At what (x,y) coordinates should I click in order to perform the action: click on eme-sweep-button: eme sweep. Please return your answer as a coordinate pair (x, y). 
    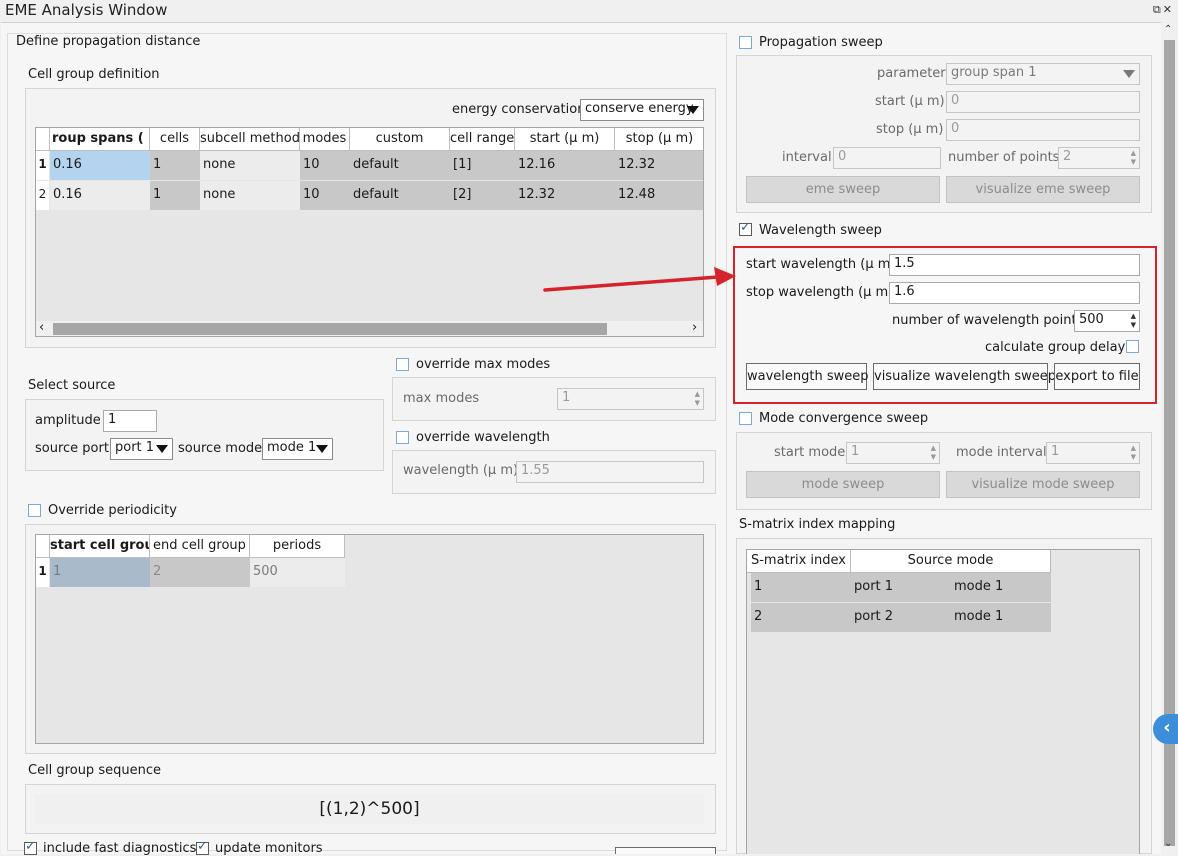
    Looking at the image, I should click on (843, 189).